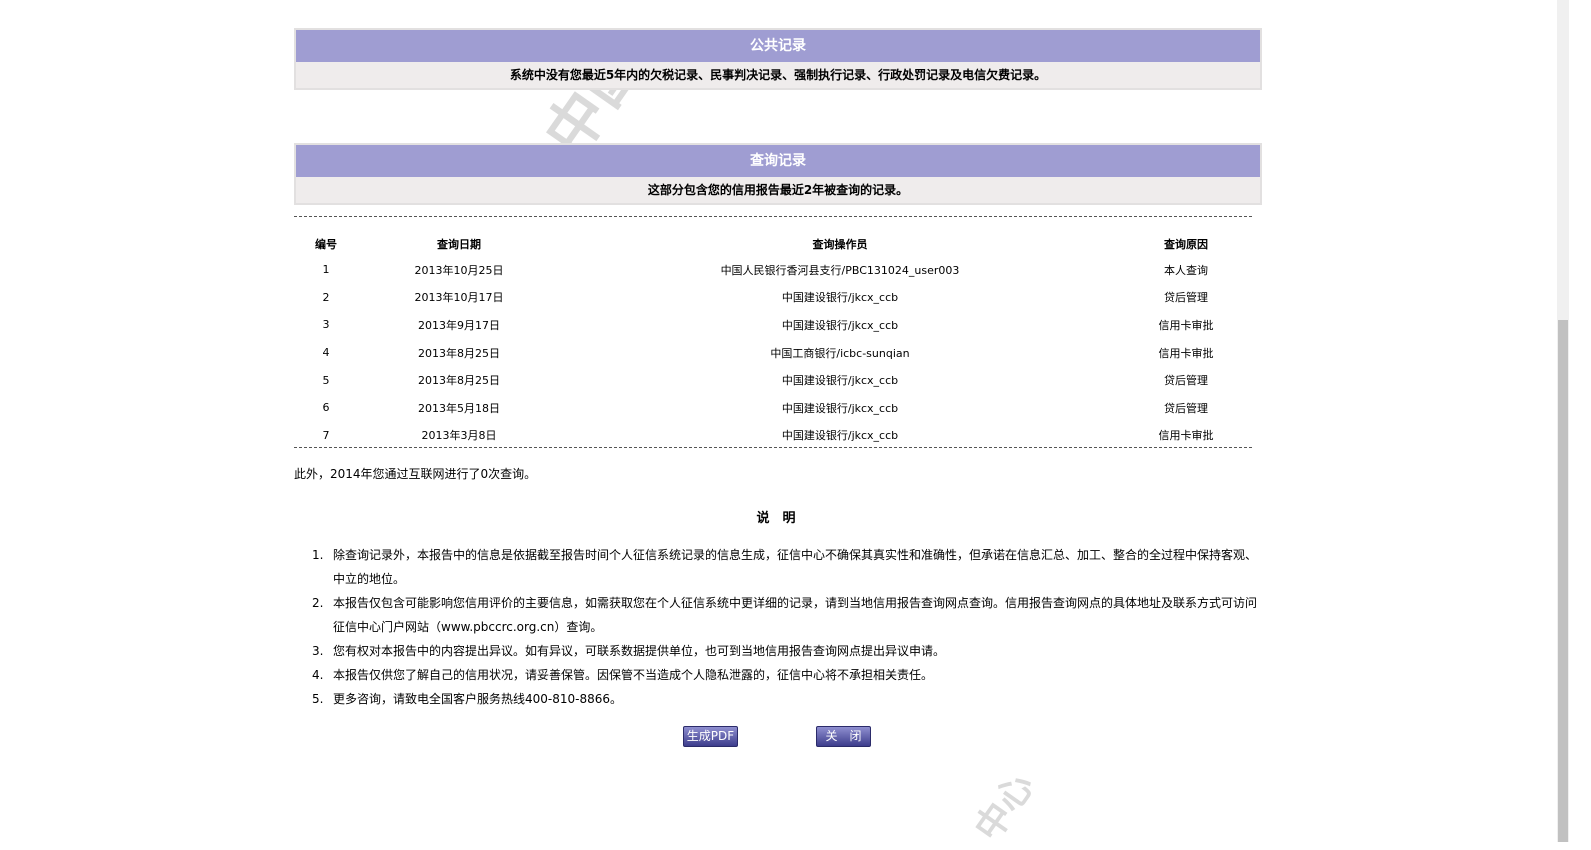 The width and height of the screenshot is (1591, 850). Describe the element at coordinates (778, 190) in the screenshot. I see `query-records-message: 这部分包含您的信用报告最近2年被查询的记录。` at that location.